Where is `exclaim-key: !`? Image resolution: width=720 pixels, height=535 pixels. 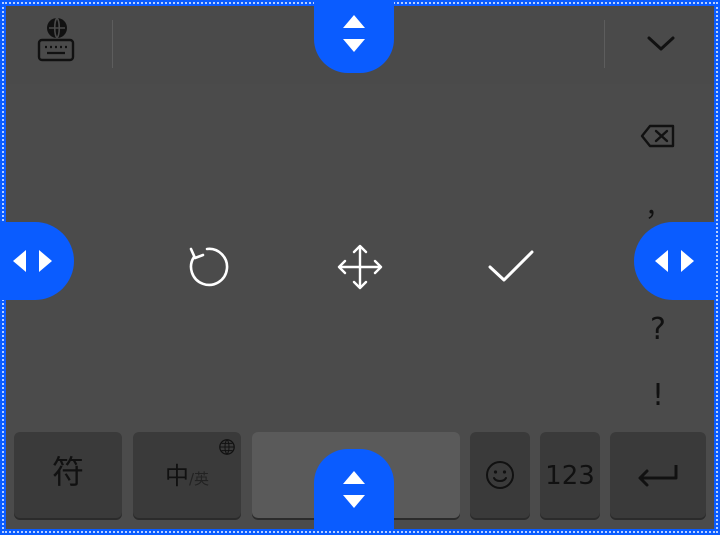 exclaim-key: ! is located at coordinates (658, 396).